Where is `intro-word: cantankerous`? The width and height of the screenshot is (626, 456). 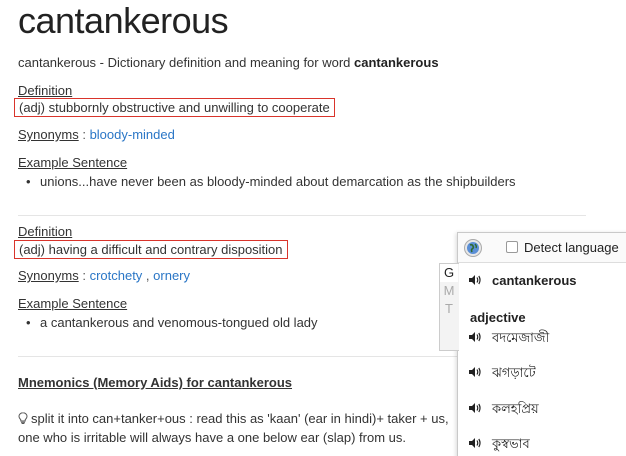
intro-word: cantankerous is located at coordinates (396, 62).